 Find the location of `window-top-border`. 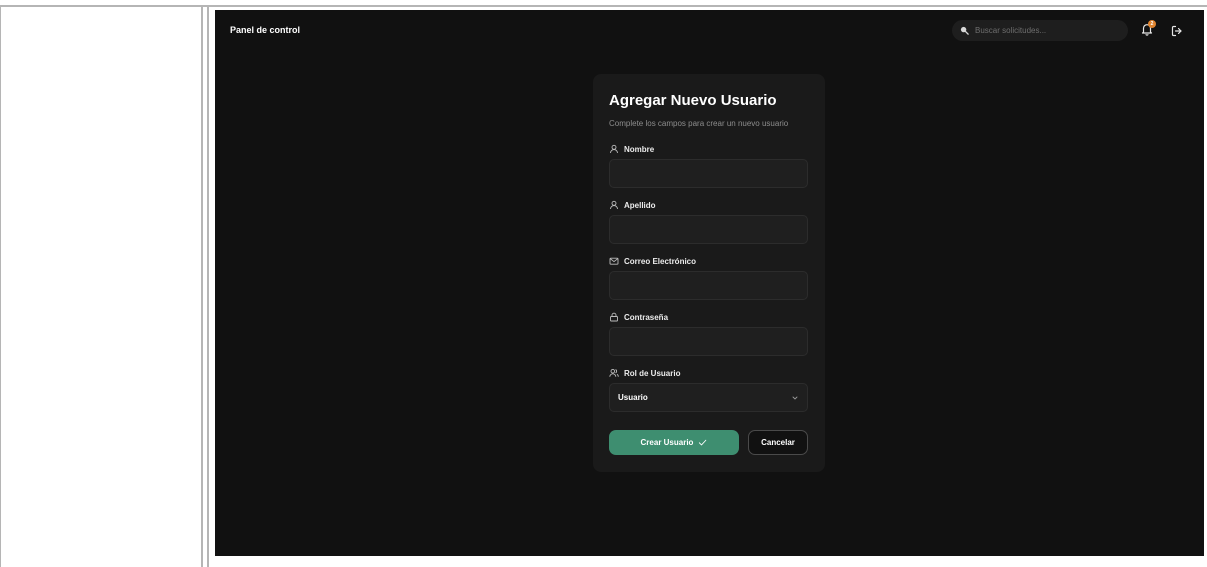

window-top-border is located at coordinates (603, 6).